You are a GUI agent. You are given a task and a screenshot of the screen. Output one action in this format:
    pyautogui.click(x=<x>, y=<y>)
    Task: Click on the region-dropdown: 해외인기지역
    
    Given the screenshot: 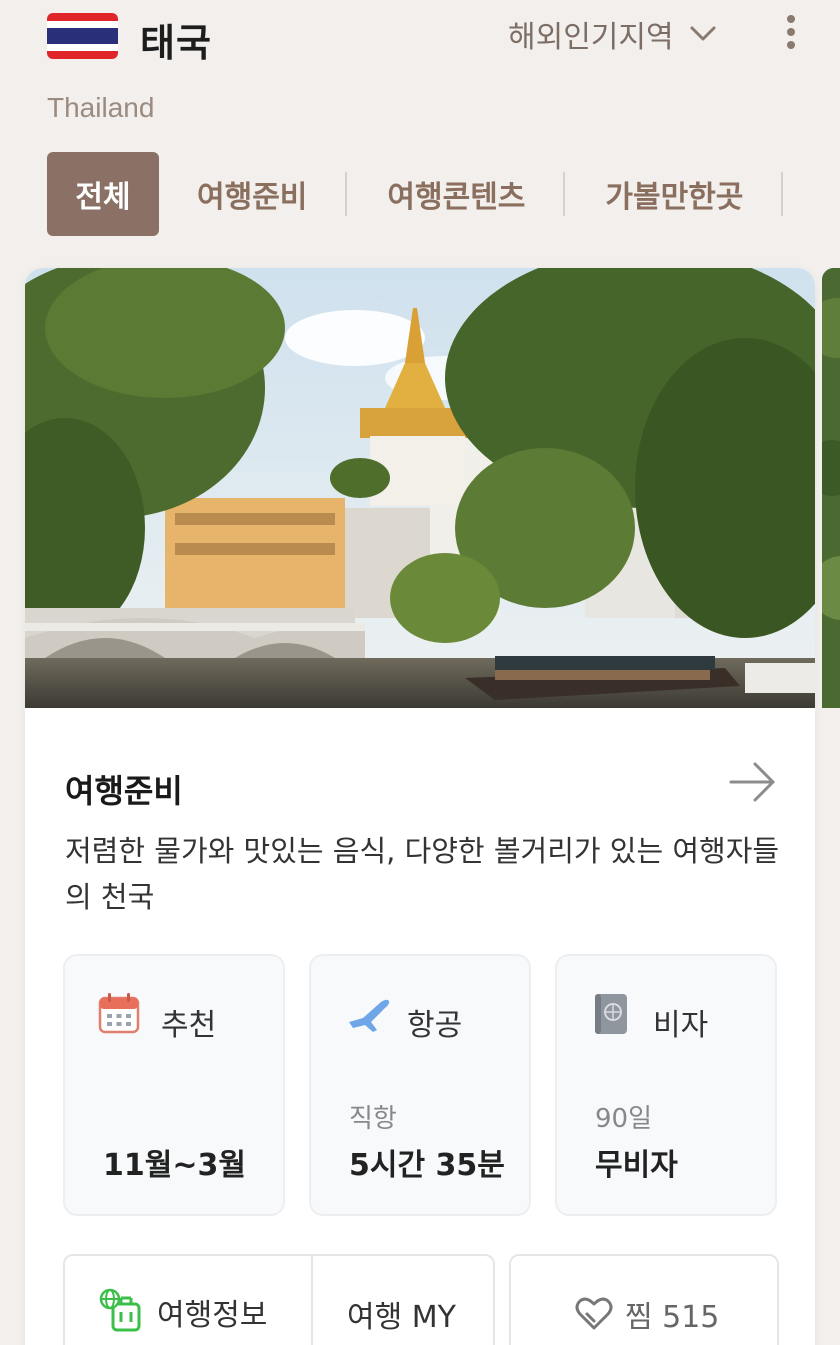 What is the action you would take?
    pyautogui.click(x=613, y=34)
    